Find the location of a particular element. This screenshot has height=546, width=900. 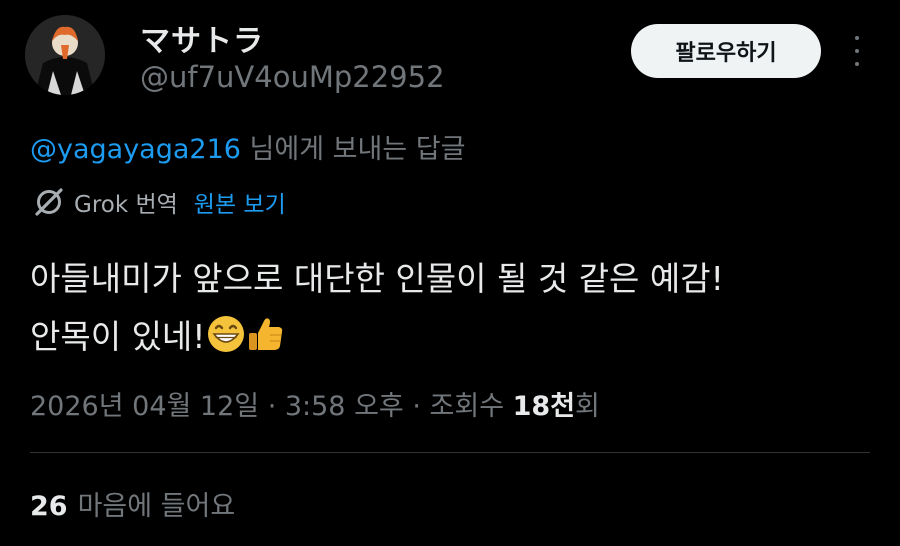

translation-bar: Grok 번역 원본 보기 is located at coordinates (159, 202).